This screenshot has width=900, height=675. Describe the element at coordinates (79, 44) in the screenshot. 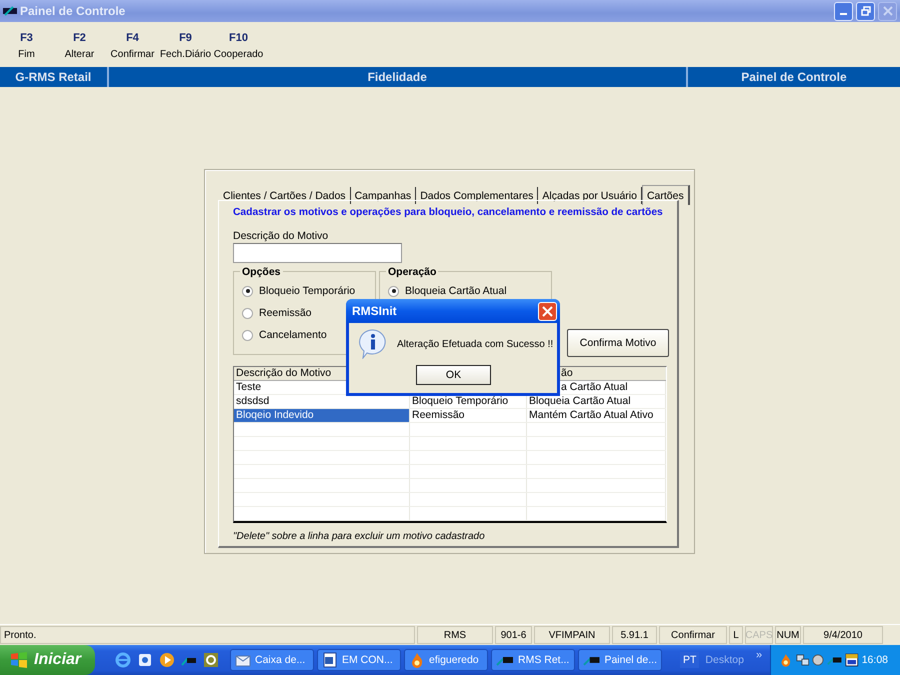

I see `function-key-button: F2 Alterar` at that location.